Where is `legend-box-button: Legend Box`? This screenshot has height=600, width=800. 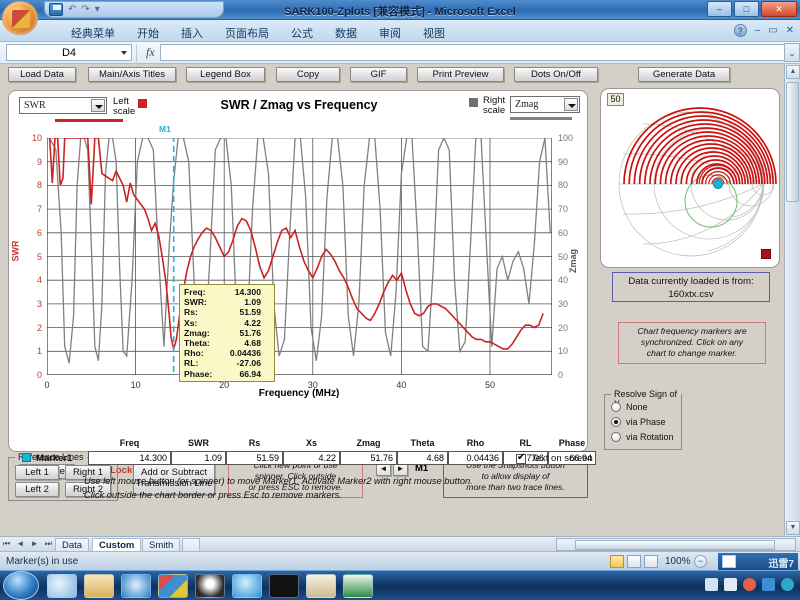
legend-box-button: Legend Box is located at coordinates (225, 74).